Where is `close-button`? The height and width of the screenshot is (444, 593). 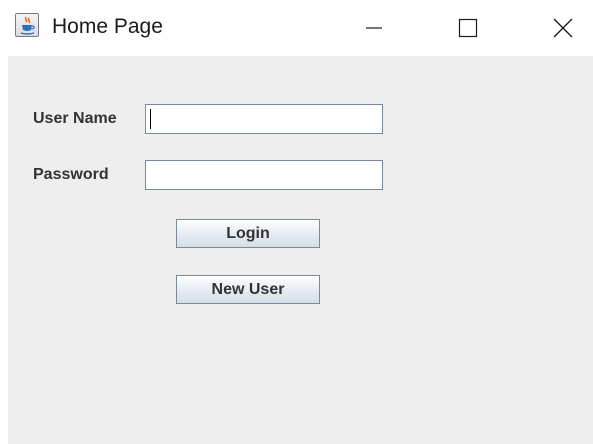 close-button is located at coordinates (563, 28).